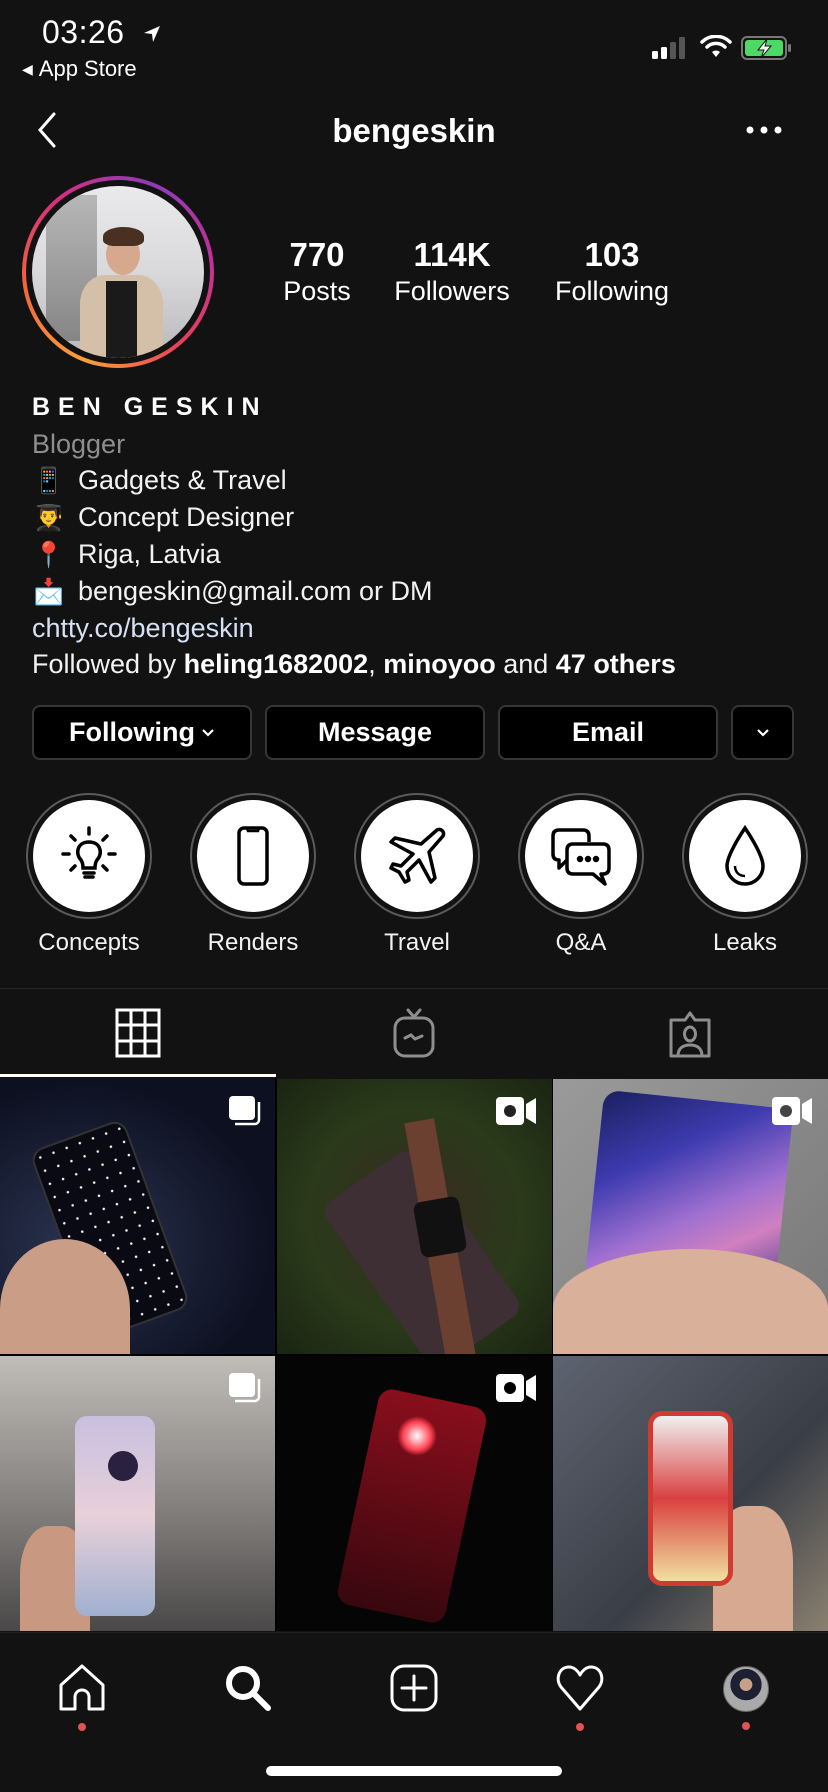  I want to click on bio-line-text: Riga, Latvia, so click(149, 554).